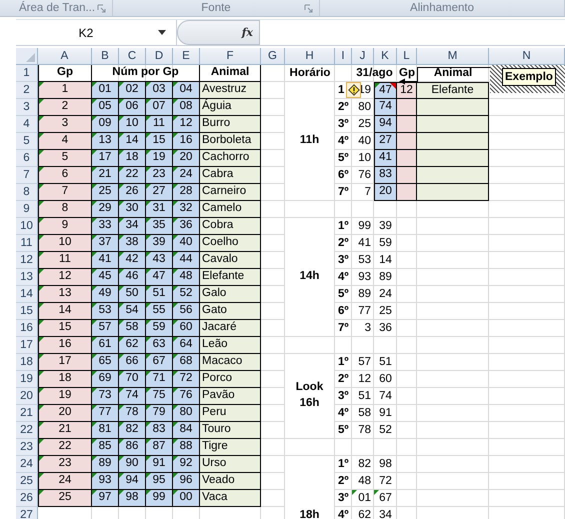 The image size is (565, 519). I want to click on table-cell: Peru, so click(230, 413).